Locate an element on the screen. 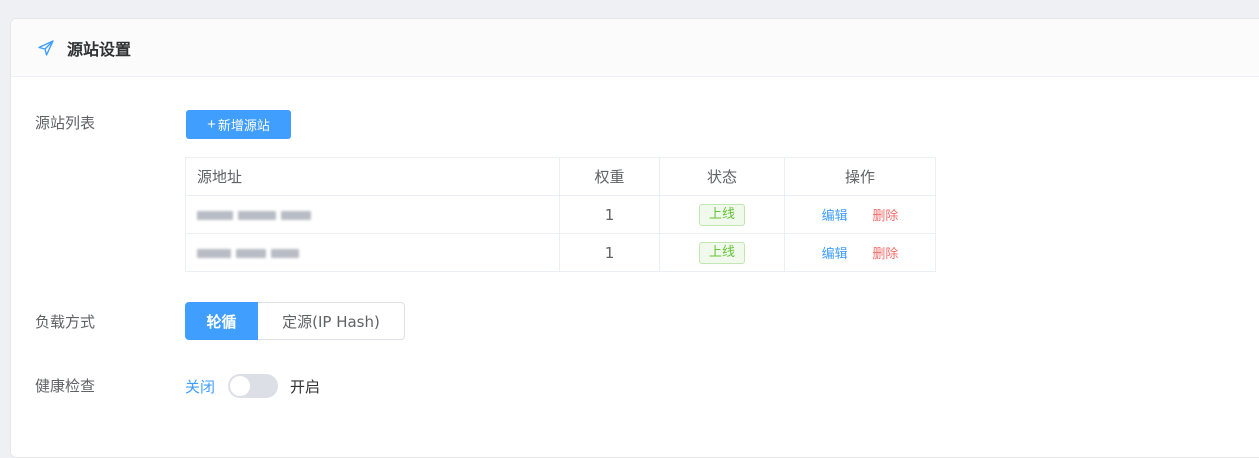 The width and height of the screenshot is (1259, 458). lb-option-ip-hash: 定源(IP Hash) is located at coordinates (331, 321).